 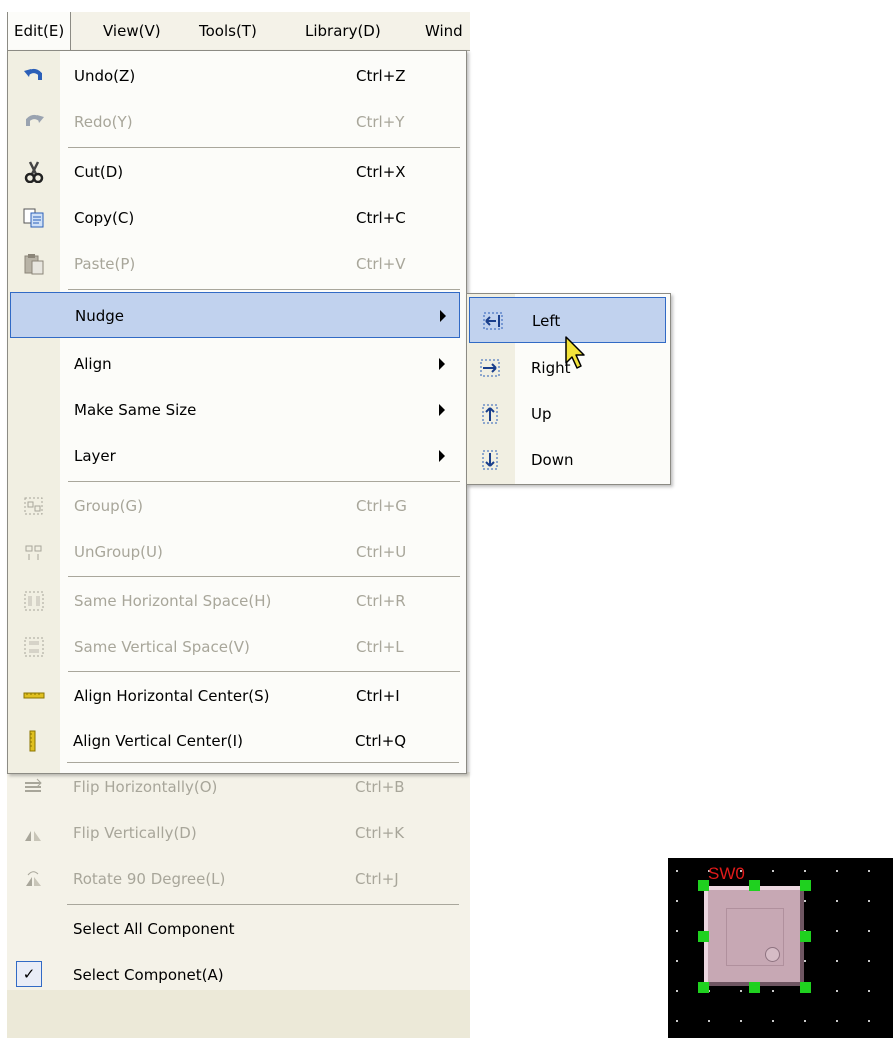 What do you see at coordinates (541, 414) in the screenshot?
I see `submenu-item-label: Up` at bounding box center [541, 414].